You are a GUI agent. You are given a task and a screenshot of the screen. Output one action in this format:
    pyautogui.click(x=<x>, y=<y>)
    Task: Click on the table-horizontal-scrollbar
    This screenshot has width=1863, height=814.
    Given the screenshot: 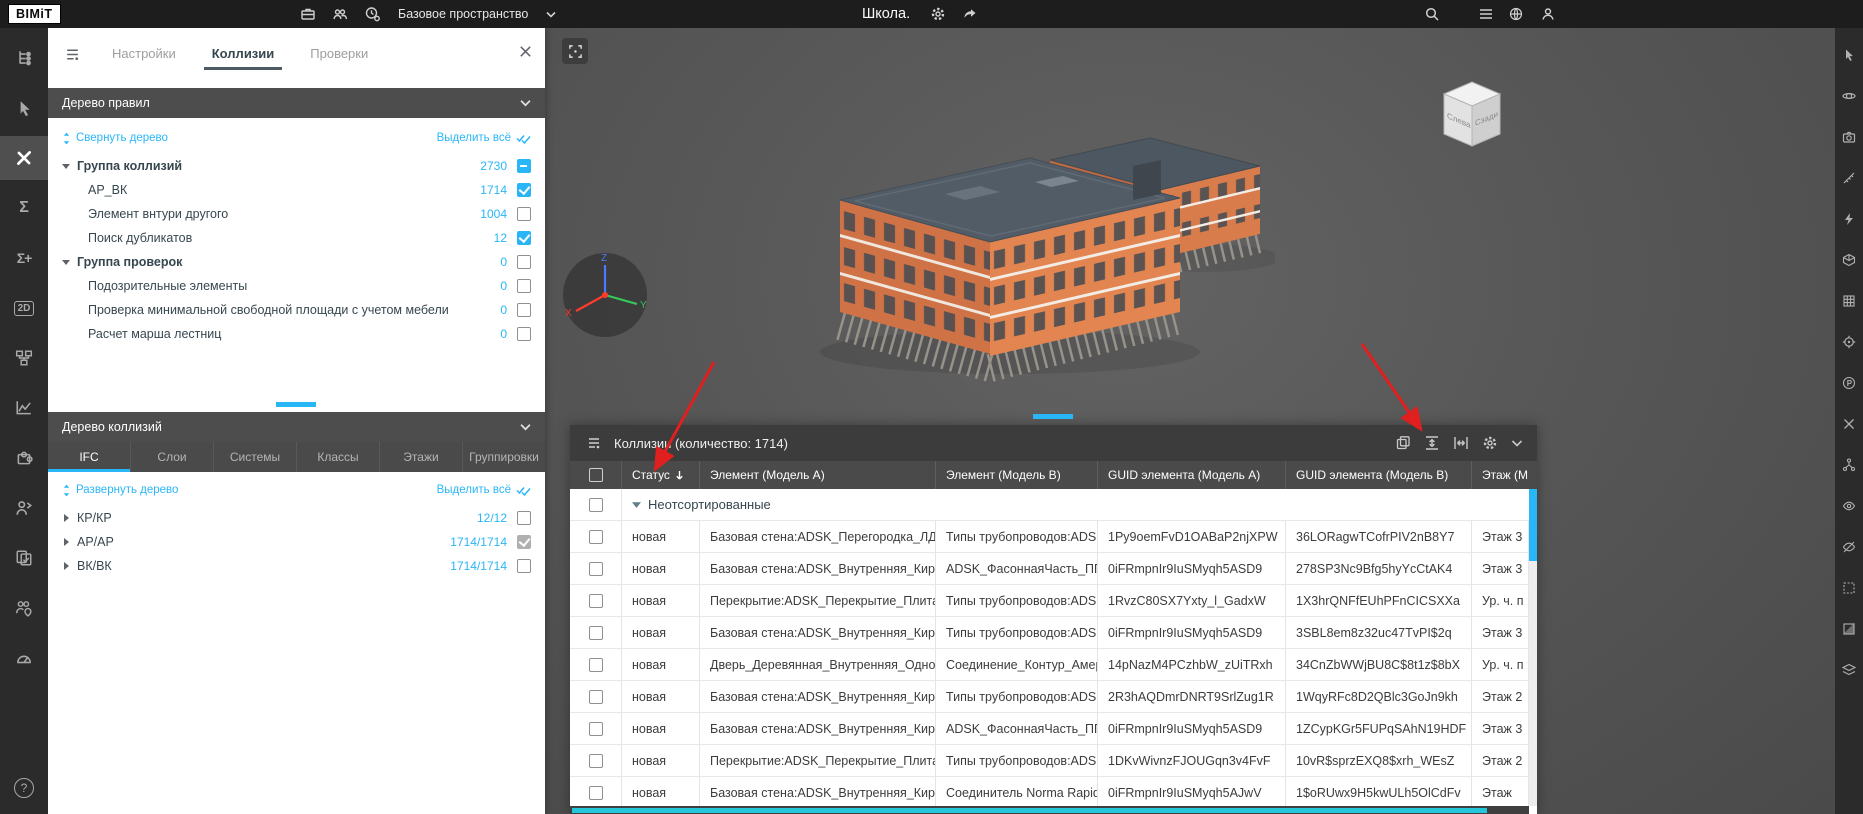 What is the action you would take?
    pyautogui.click(x=1049, y=810)
    